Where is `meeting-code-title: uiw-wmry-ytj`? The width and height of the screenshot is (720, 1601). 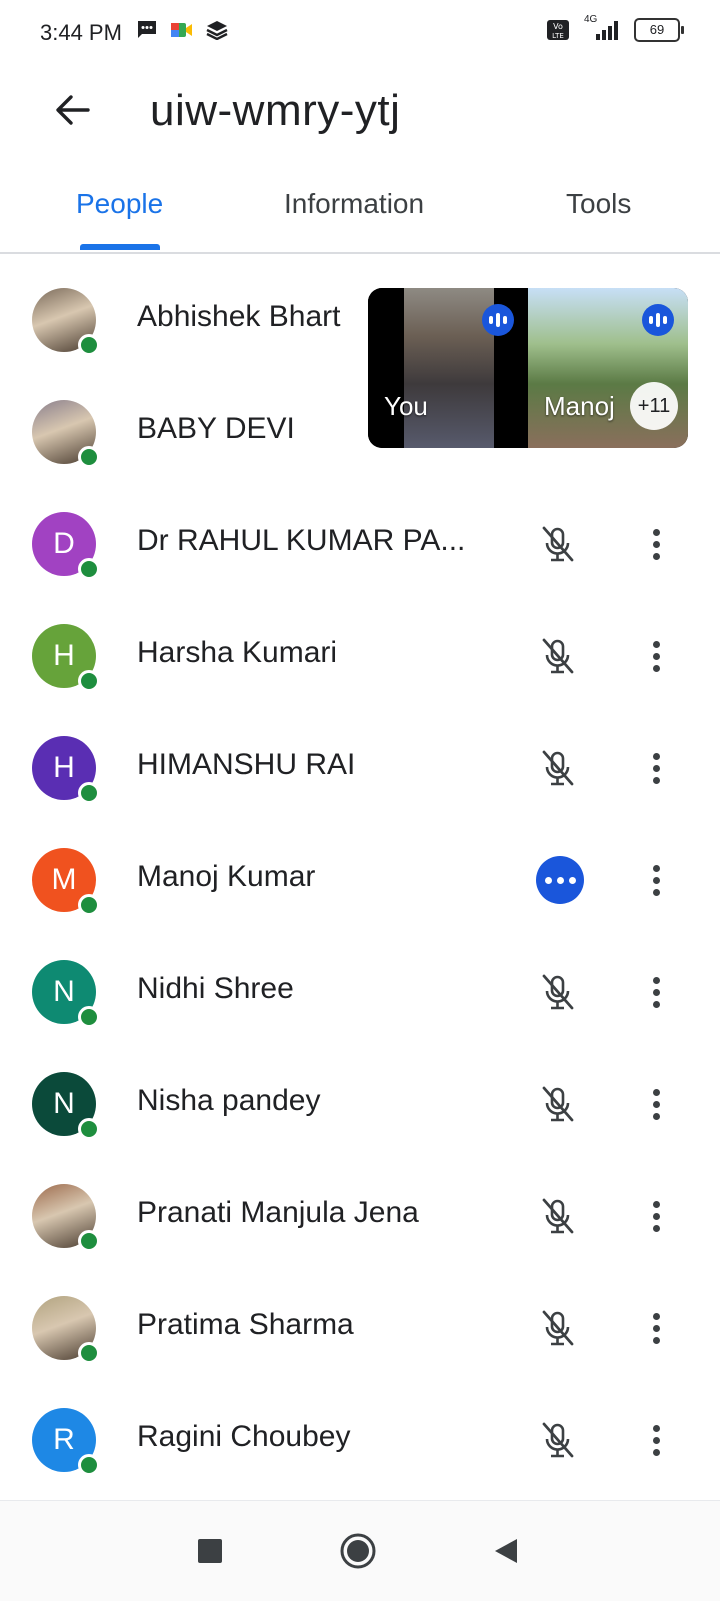 meeting-code-title: uiw-wmry-ytj is located at coordinates (275, 110).